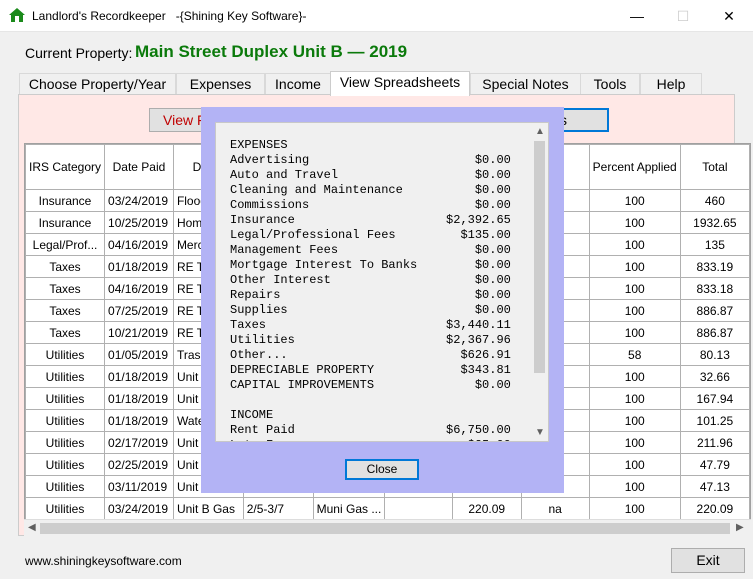 Image resolution: width=753 pixels, height=579 pixels. Describe the element at coordinates (540, 432) in the screenshot. I see `scroll-down-icon: ▼` at that location.